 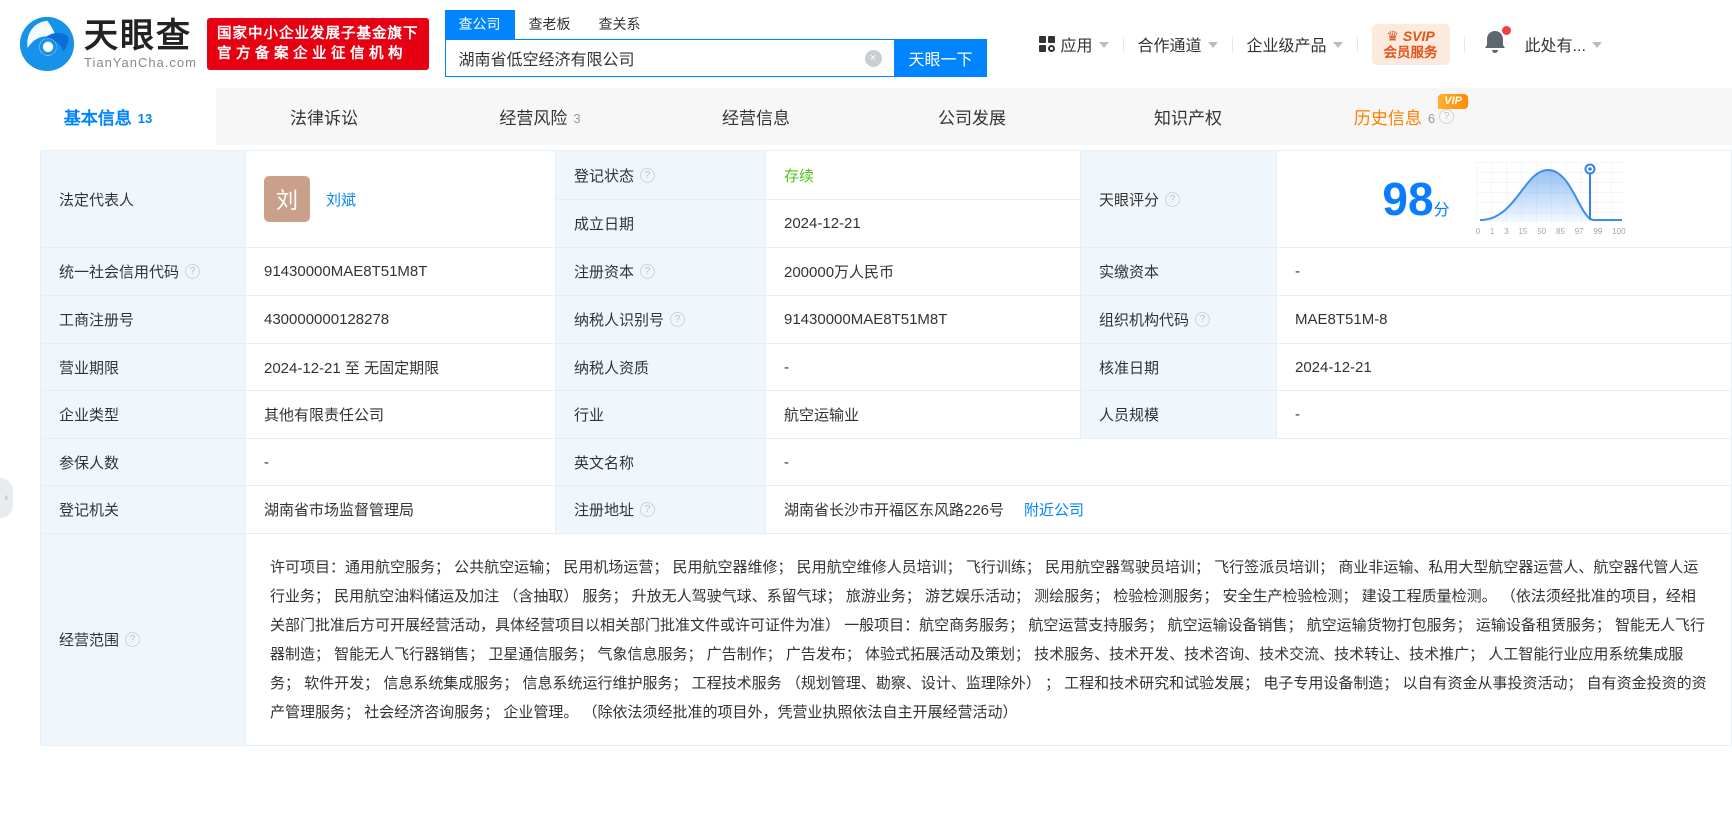 What do you see at coordinates (89, 510) in the screenshot?
I see `field-label: 登记机关` at bounding box center [89, 510].